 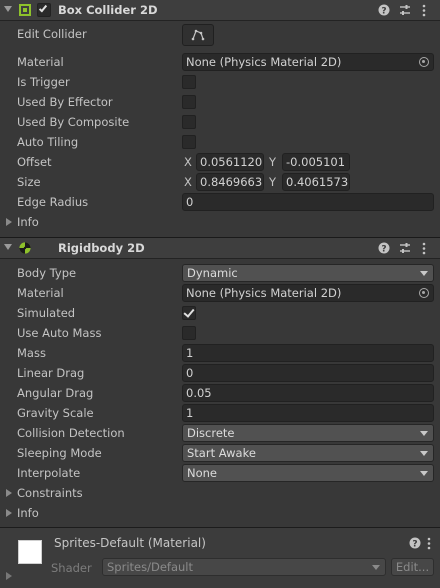 What do you see at coordinates (189, 333) in the screenshot?
I see `use-auto-mass-checkbox` at bounding box center [189, 333].